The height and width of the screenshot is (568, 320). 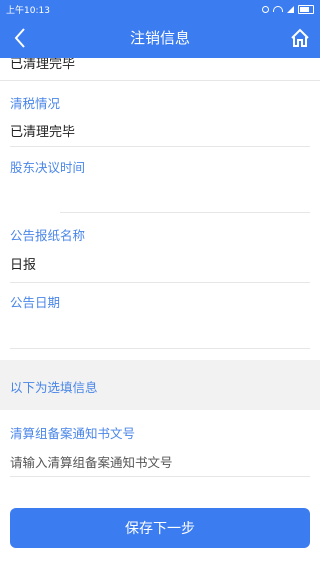 What do you see at coordinates (306, 9) in the screenshot?
I see `battery-icon` at bounding box center [306, 9].